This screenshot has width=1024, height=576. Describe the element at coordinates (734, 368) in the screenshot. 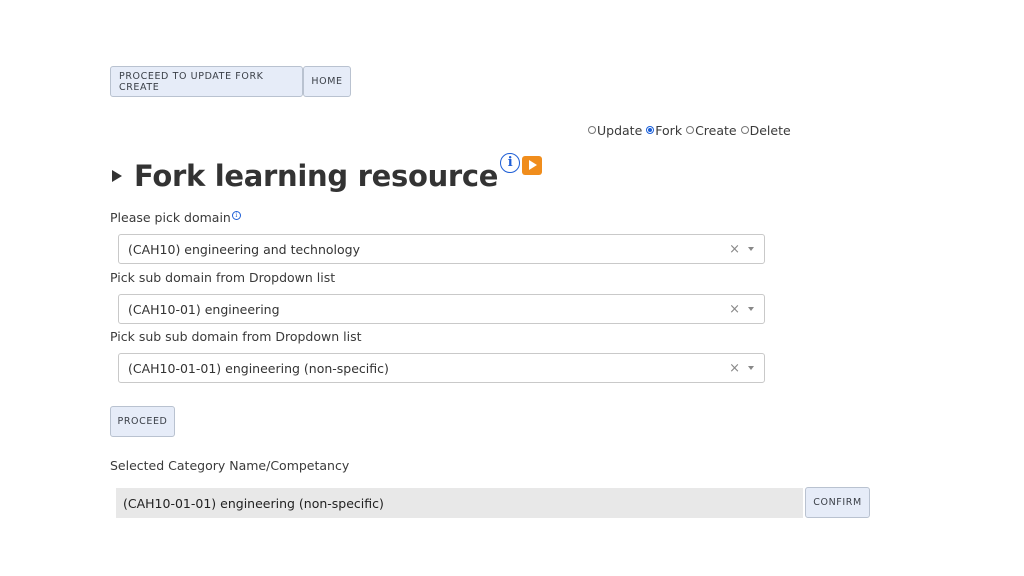

I see `subsubdomain-clear-icon: ×` at that location.